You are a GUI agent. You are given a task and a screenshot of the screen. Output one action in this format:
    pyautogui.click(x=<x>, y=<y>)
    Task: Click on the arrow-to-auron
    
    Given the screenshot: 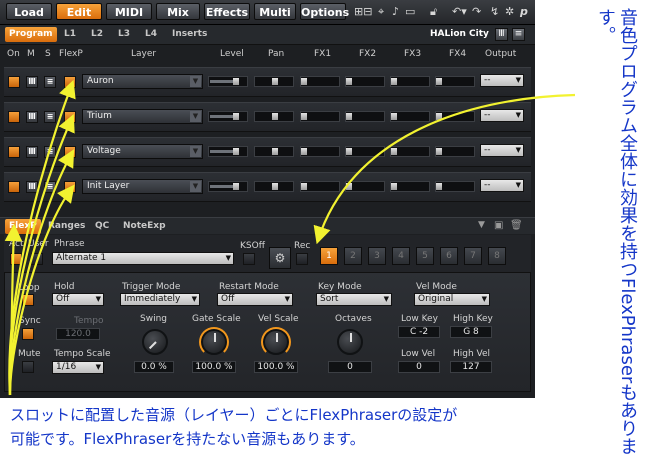 What is the action you would take?
    pyautogui.click(x=42, y=237)
    